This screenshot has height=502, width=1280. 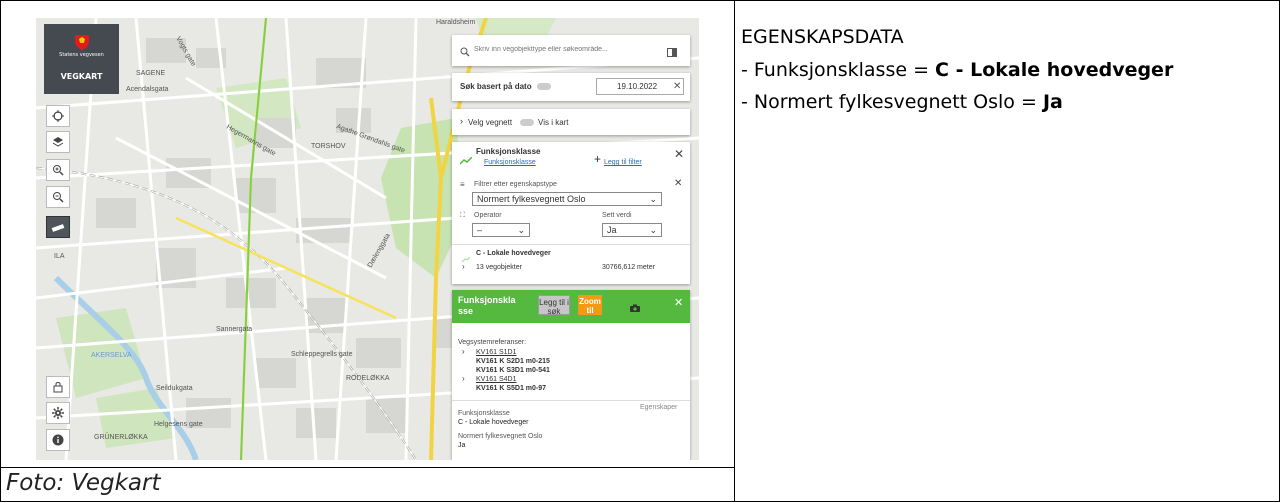 What do you see at coordinates (571, 87) in the screenshot?
I see `date-panel: Søk basert på dato 19.10.2022 ✕` at bounding box center [571, 87].